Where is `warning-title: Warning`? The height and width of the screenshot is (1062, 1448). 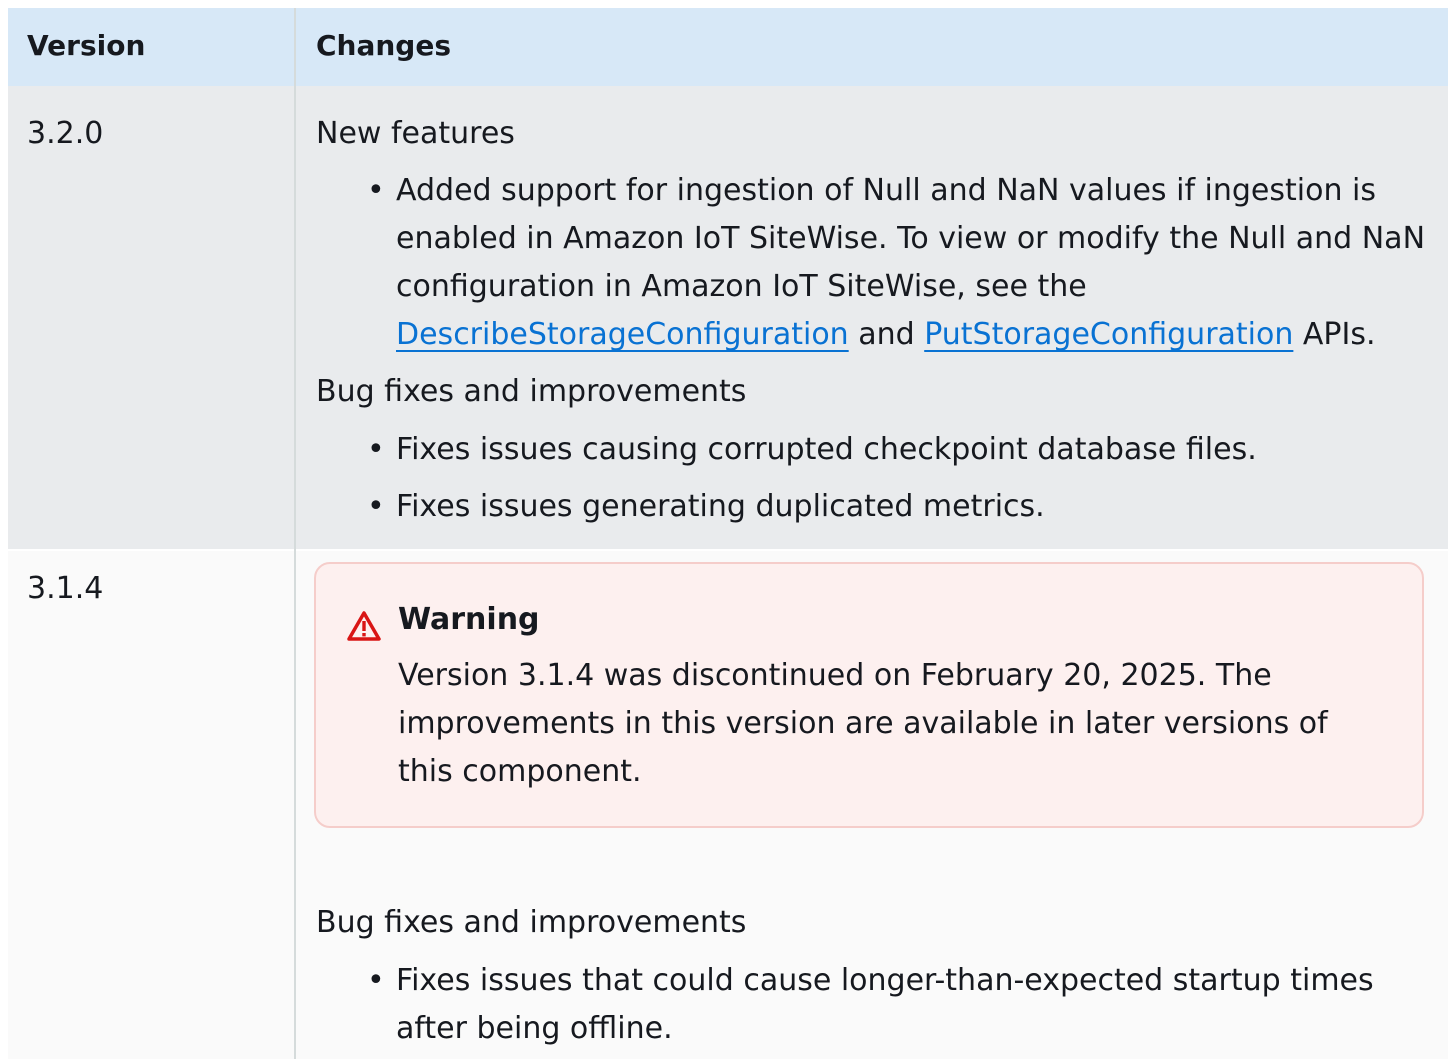
warning-title: Warning is located at coordinates (469, 619).